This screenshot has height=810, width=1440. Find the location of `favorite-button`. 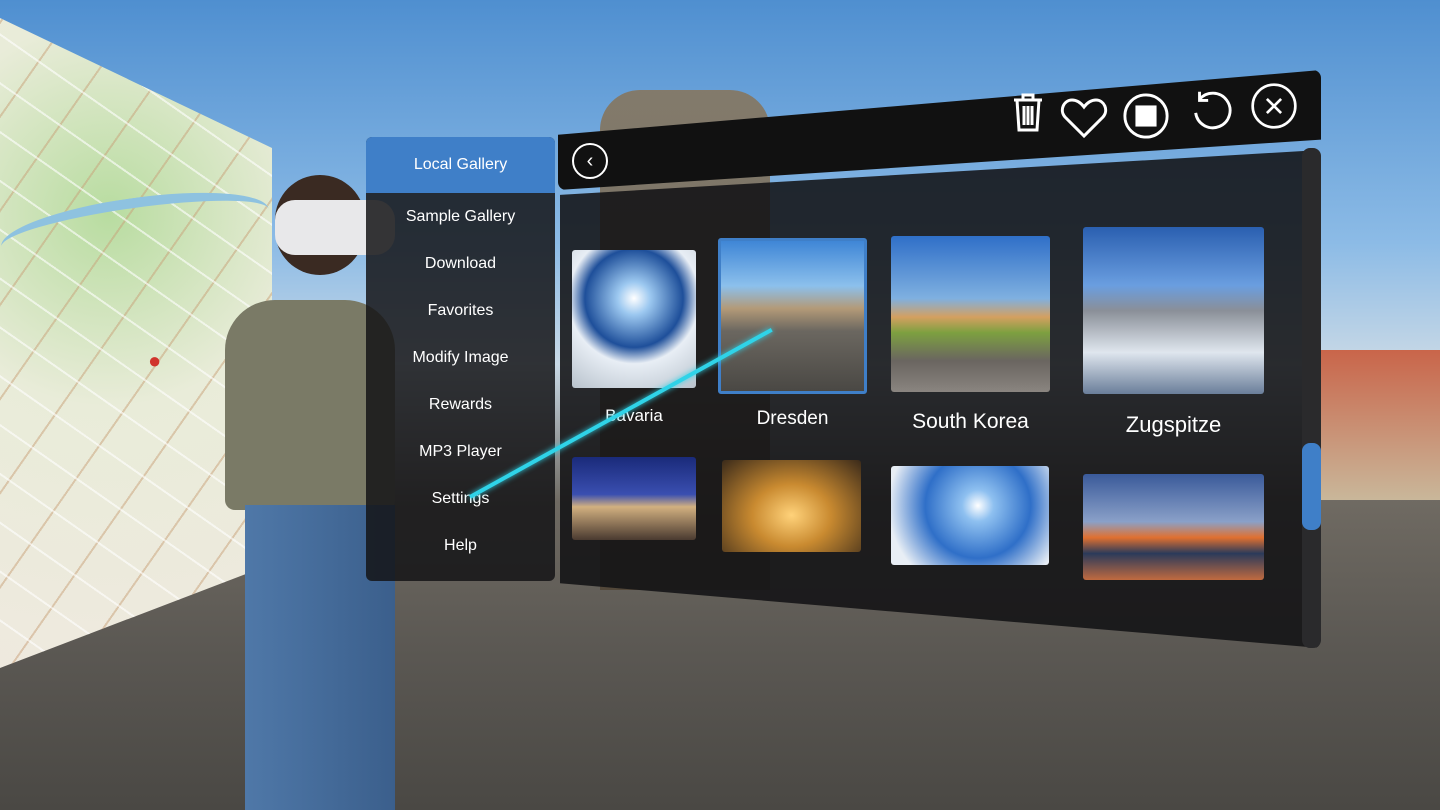

favorite-button is located at coordinates (1084, 118).